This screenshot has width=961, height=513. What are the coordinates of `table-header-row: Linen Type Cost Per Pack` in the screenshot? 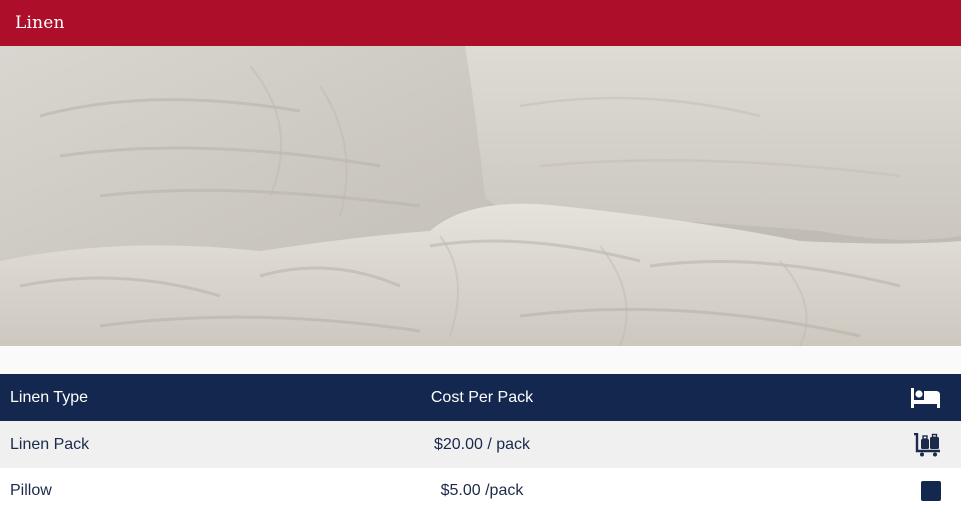 It's located at (480, 397).